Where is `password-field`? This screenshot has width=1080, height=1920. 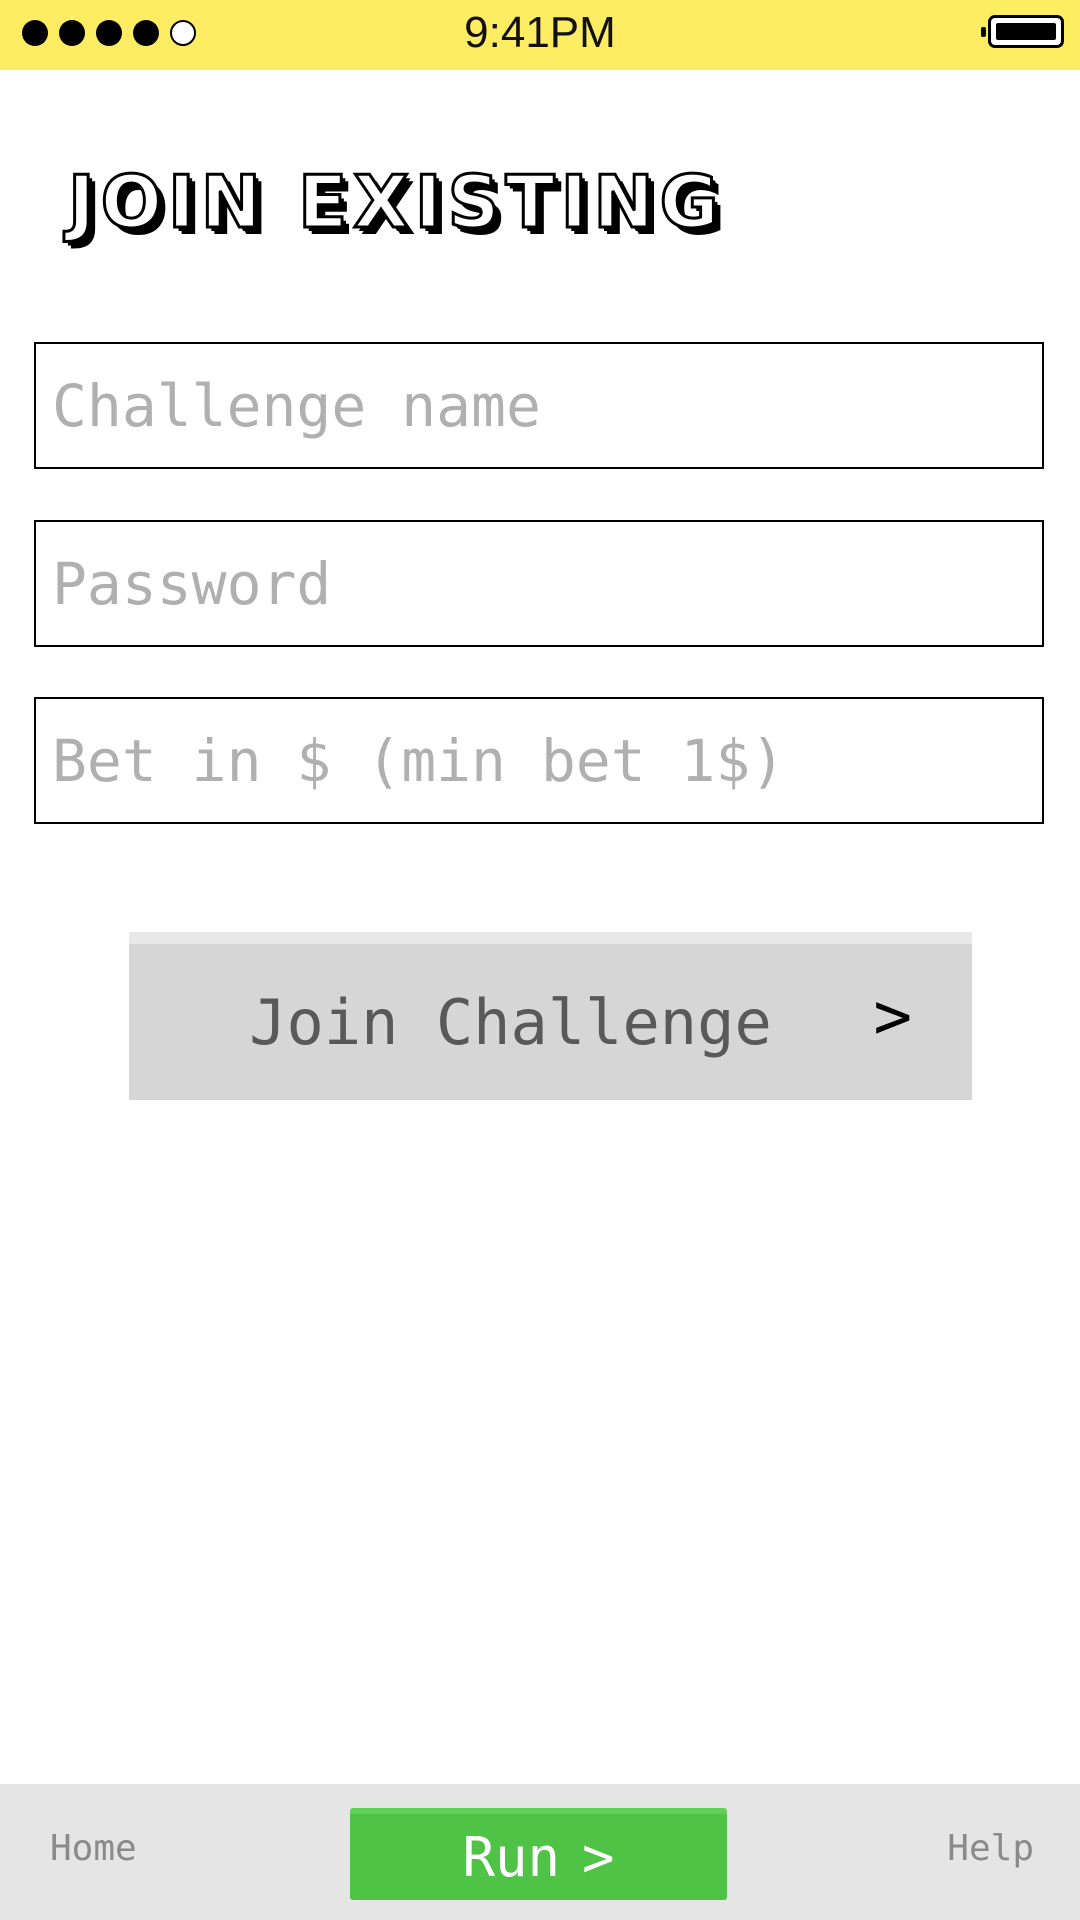
password-field is located at coordinates (539, 583).